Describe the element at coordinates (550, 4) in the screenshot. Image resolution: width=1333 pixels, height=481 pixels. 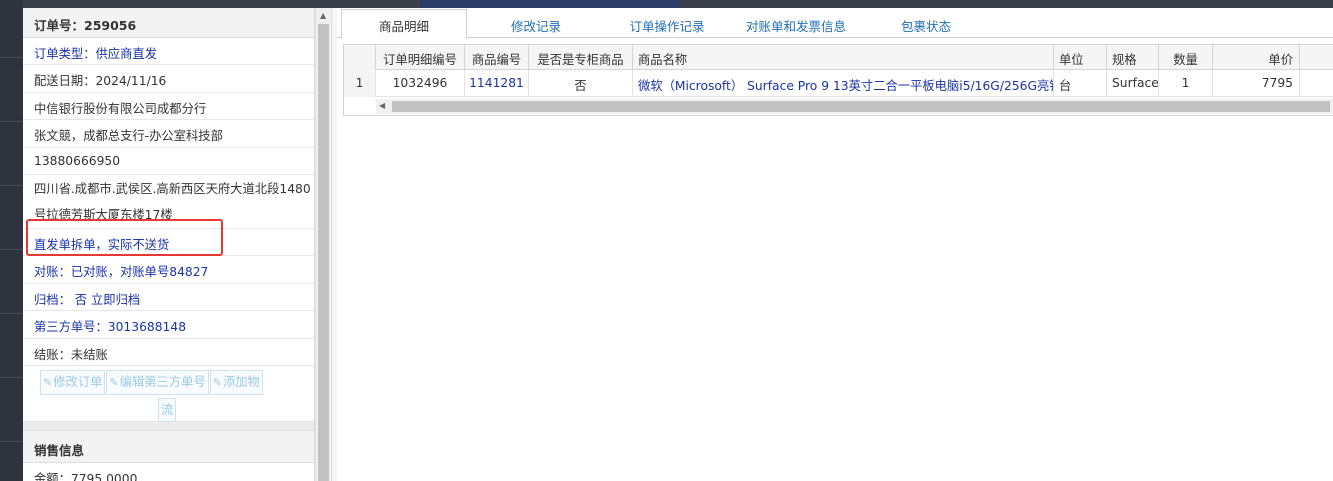
I see `top-bar-segment` at that location.